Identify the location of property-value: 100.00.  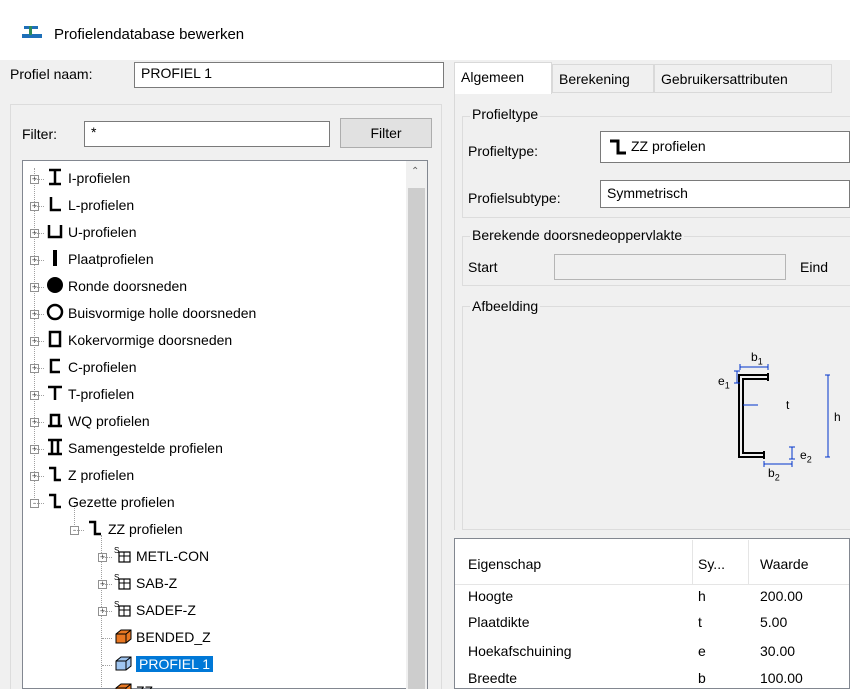
(781, 678).